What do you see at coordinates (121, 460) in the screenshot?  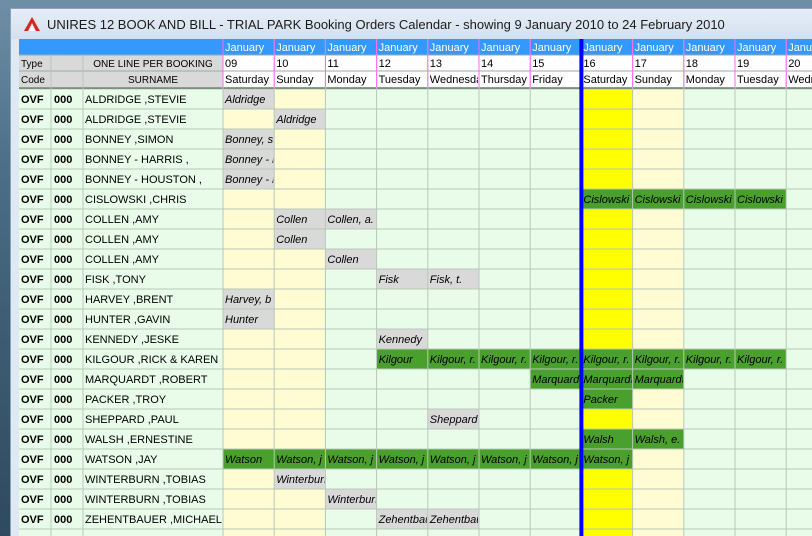 I see `row-surname: WATSON ,JAY` at bounding box center [121, 460].